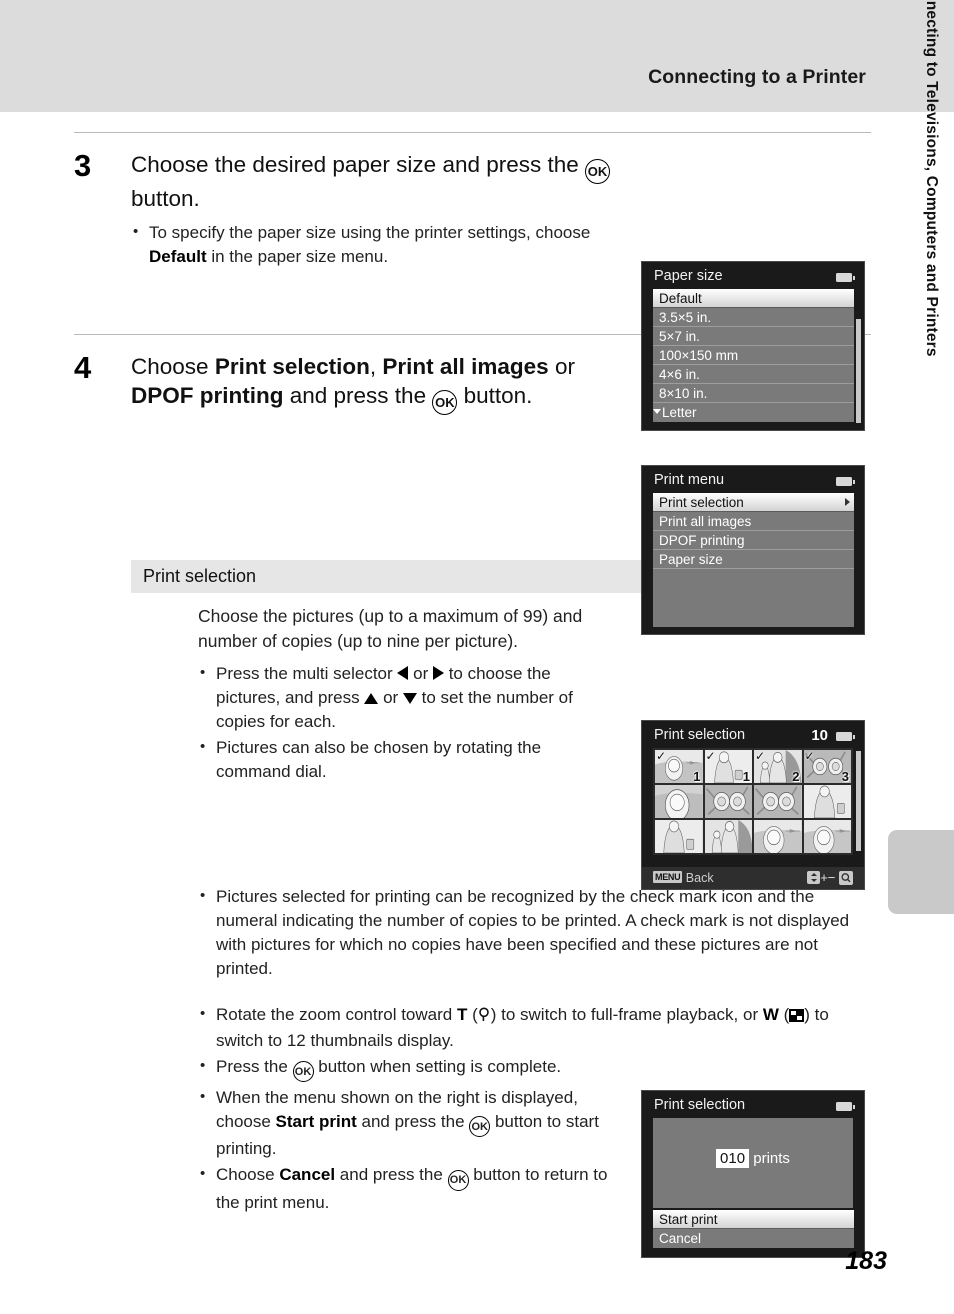 The height and width of the screenshot is (1314, 954). What do you see at coordinates (178, 256) in the screenshot?
I see `step-3-bullet-1-bold: Default` at bounding box center [178, 256].